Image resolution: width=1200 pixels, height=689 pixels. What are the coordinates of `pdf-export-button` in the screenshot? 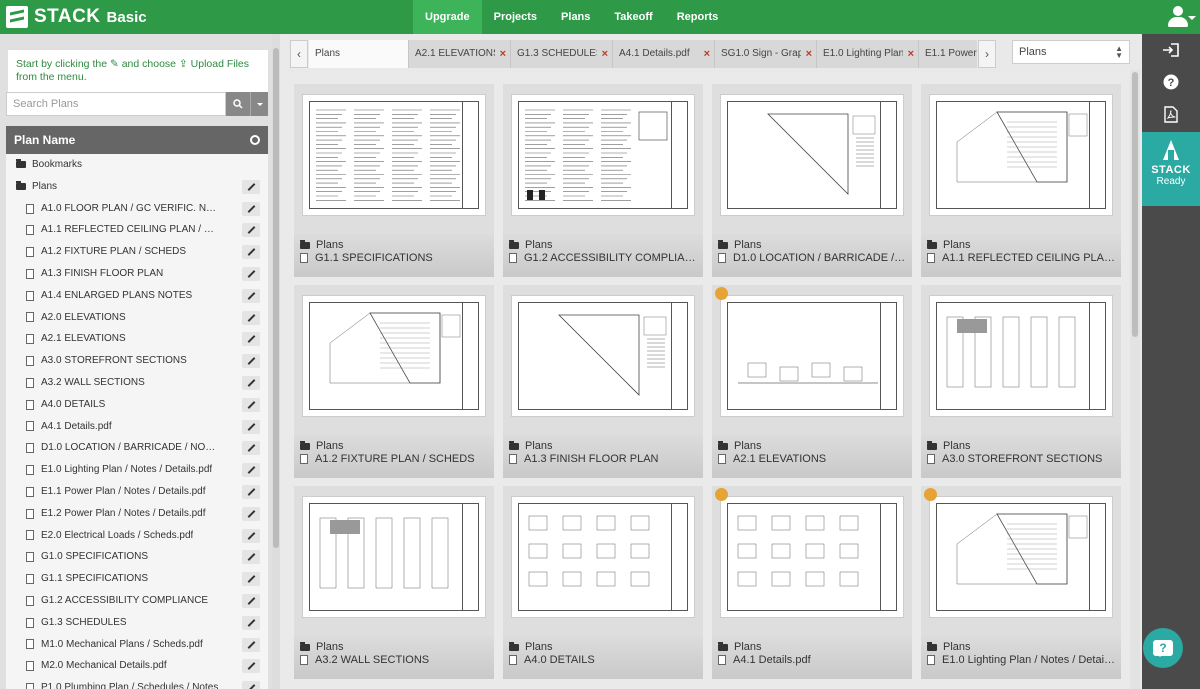 It's located at (1171, 114).